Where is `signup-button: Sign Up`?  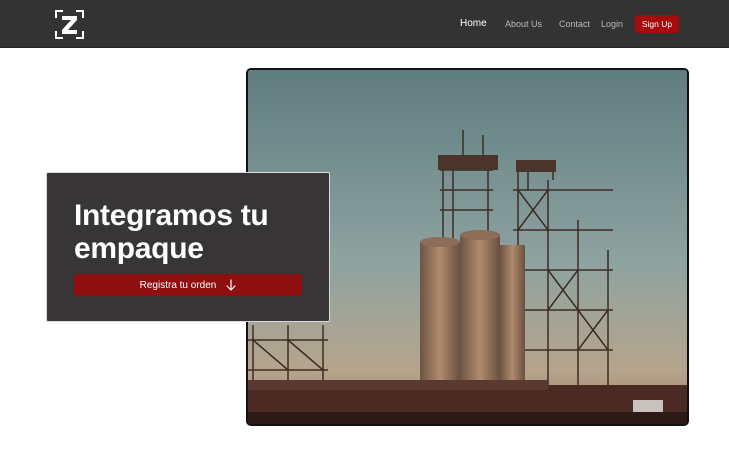
signup-button: Sign Up is located at coordinates (657, 24).